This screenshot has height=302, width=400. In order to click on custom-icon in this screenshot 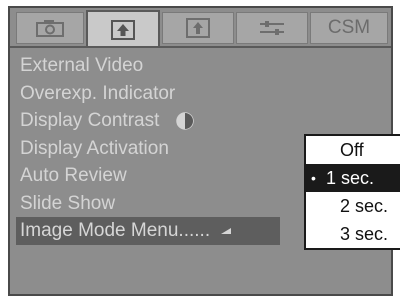, I will do `click(272, 28)`.